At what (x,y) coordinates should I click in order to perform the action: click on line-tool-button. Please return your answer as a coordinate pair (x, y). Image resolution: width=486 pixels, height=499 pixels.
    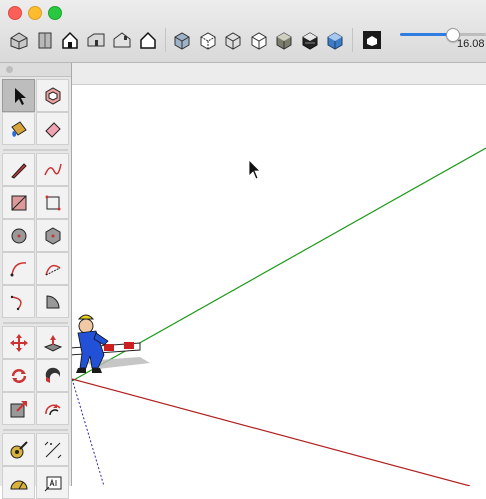
    Looking at the image, I should click on (18, 169).